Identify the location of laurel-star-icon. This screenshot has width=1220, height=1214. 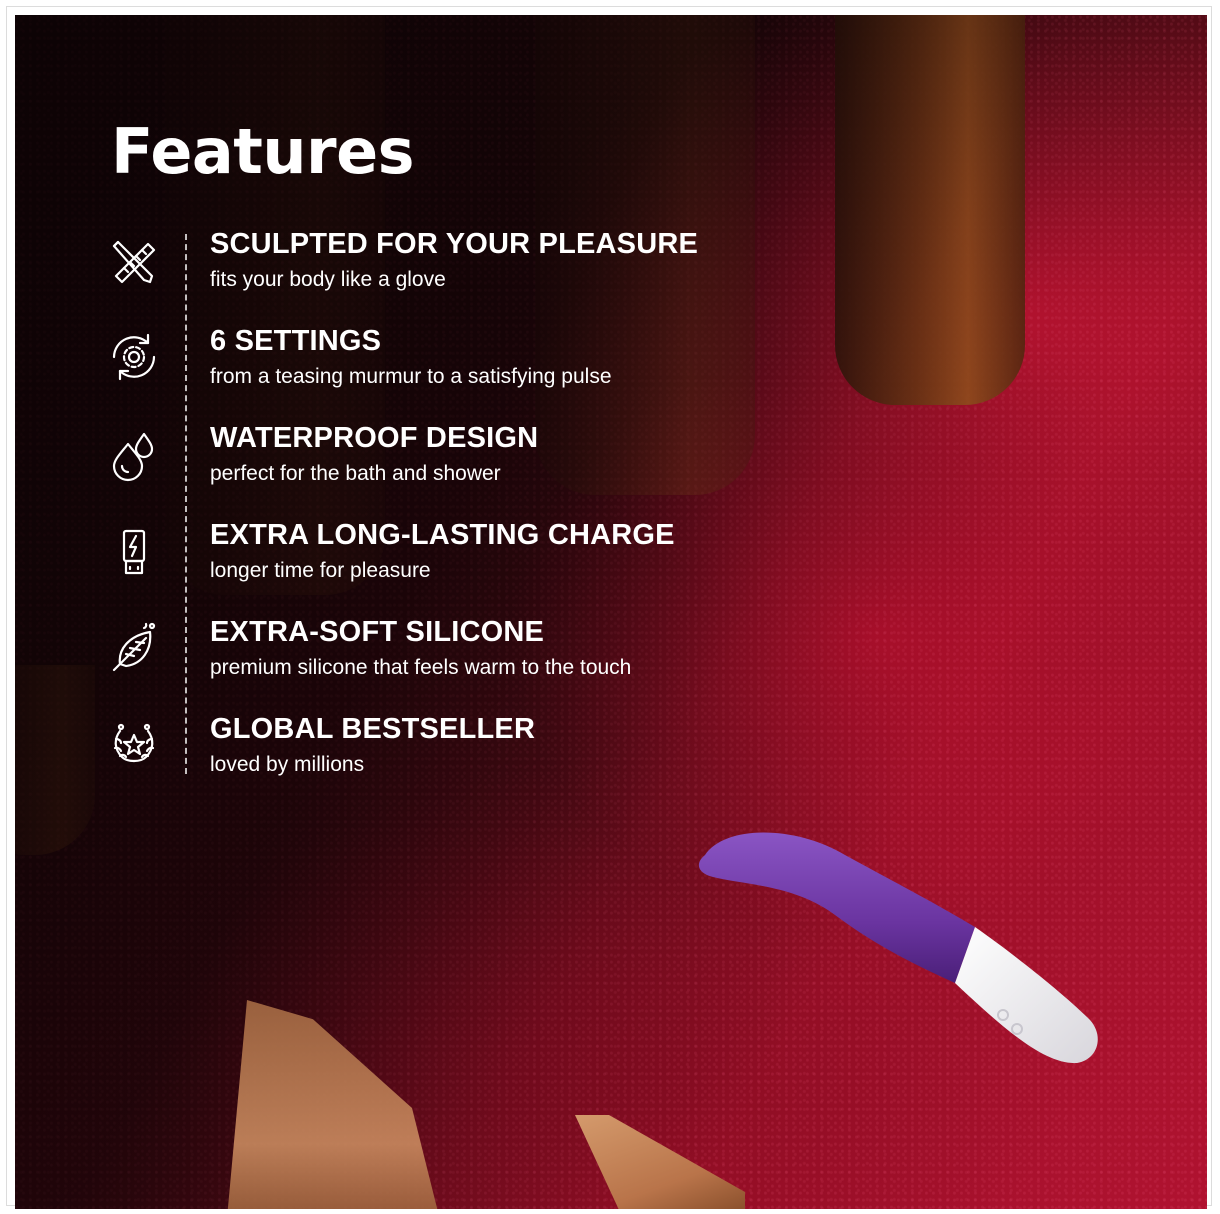
(134, 745).